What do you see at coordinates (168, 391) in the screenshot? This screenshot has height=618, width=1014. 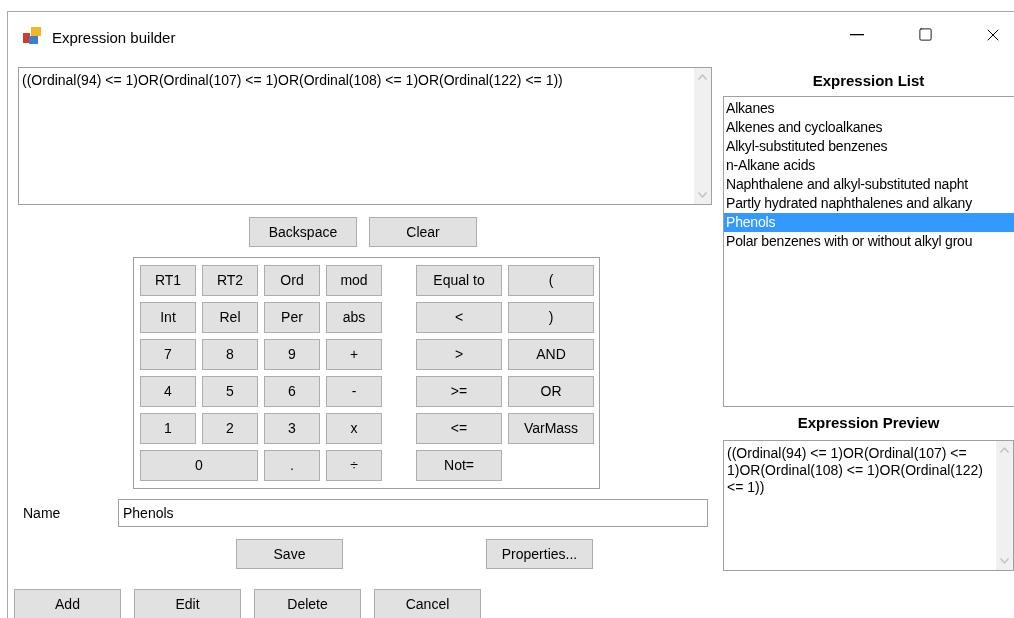 I see `keypad-key: 4` at bounding box center [168, 391].